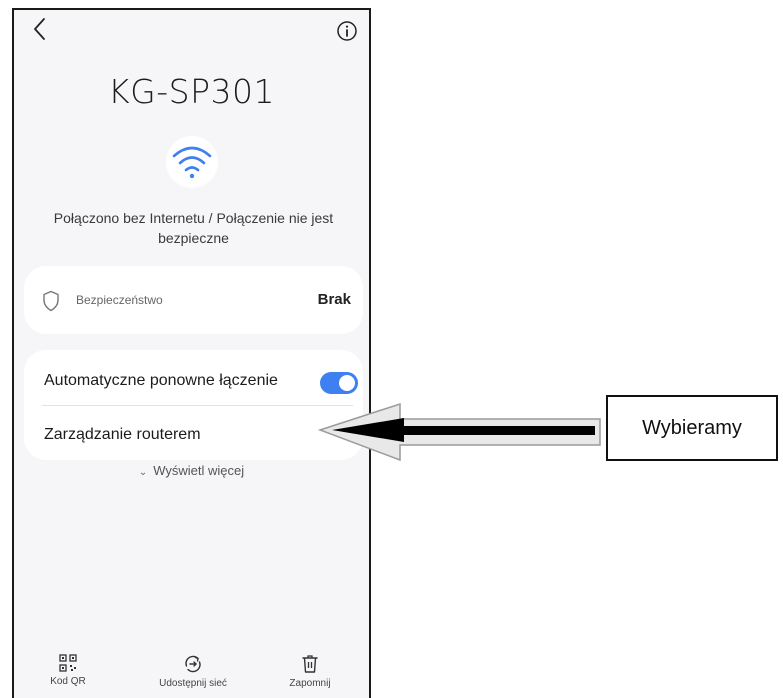 The width and height of the screenshot is (783, 698). I want to click on show-more-label: Wyświetl więcej, so click(199, 470).